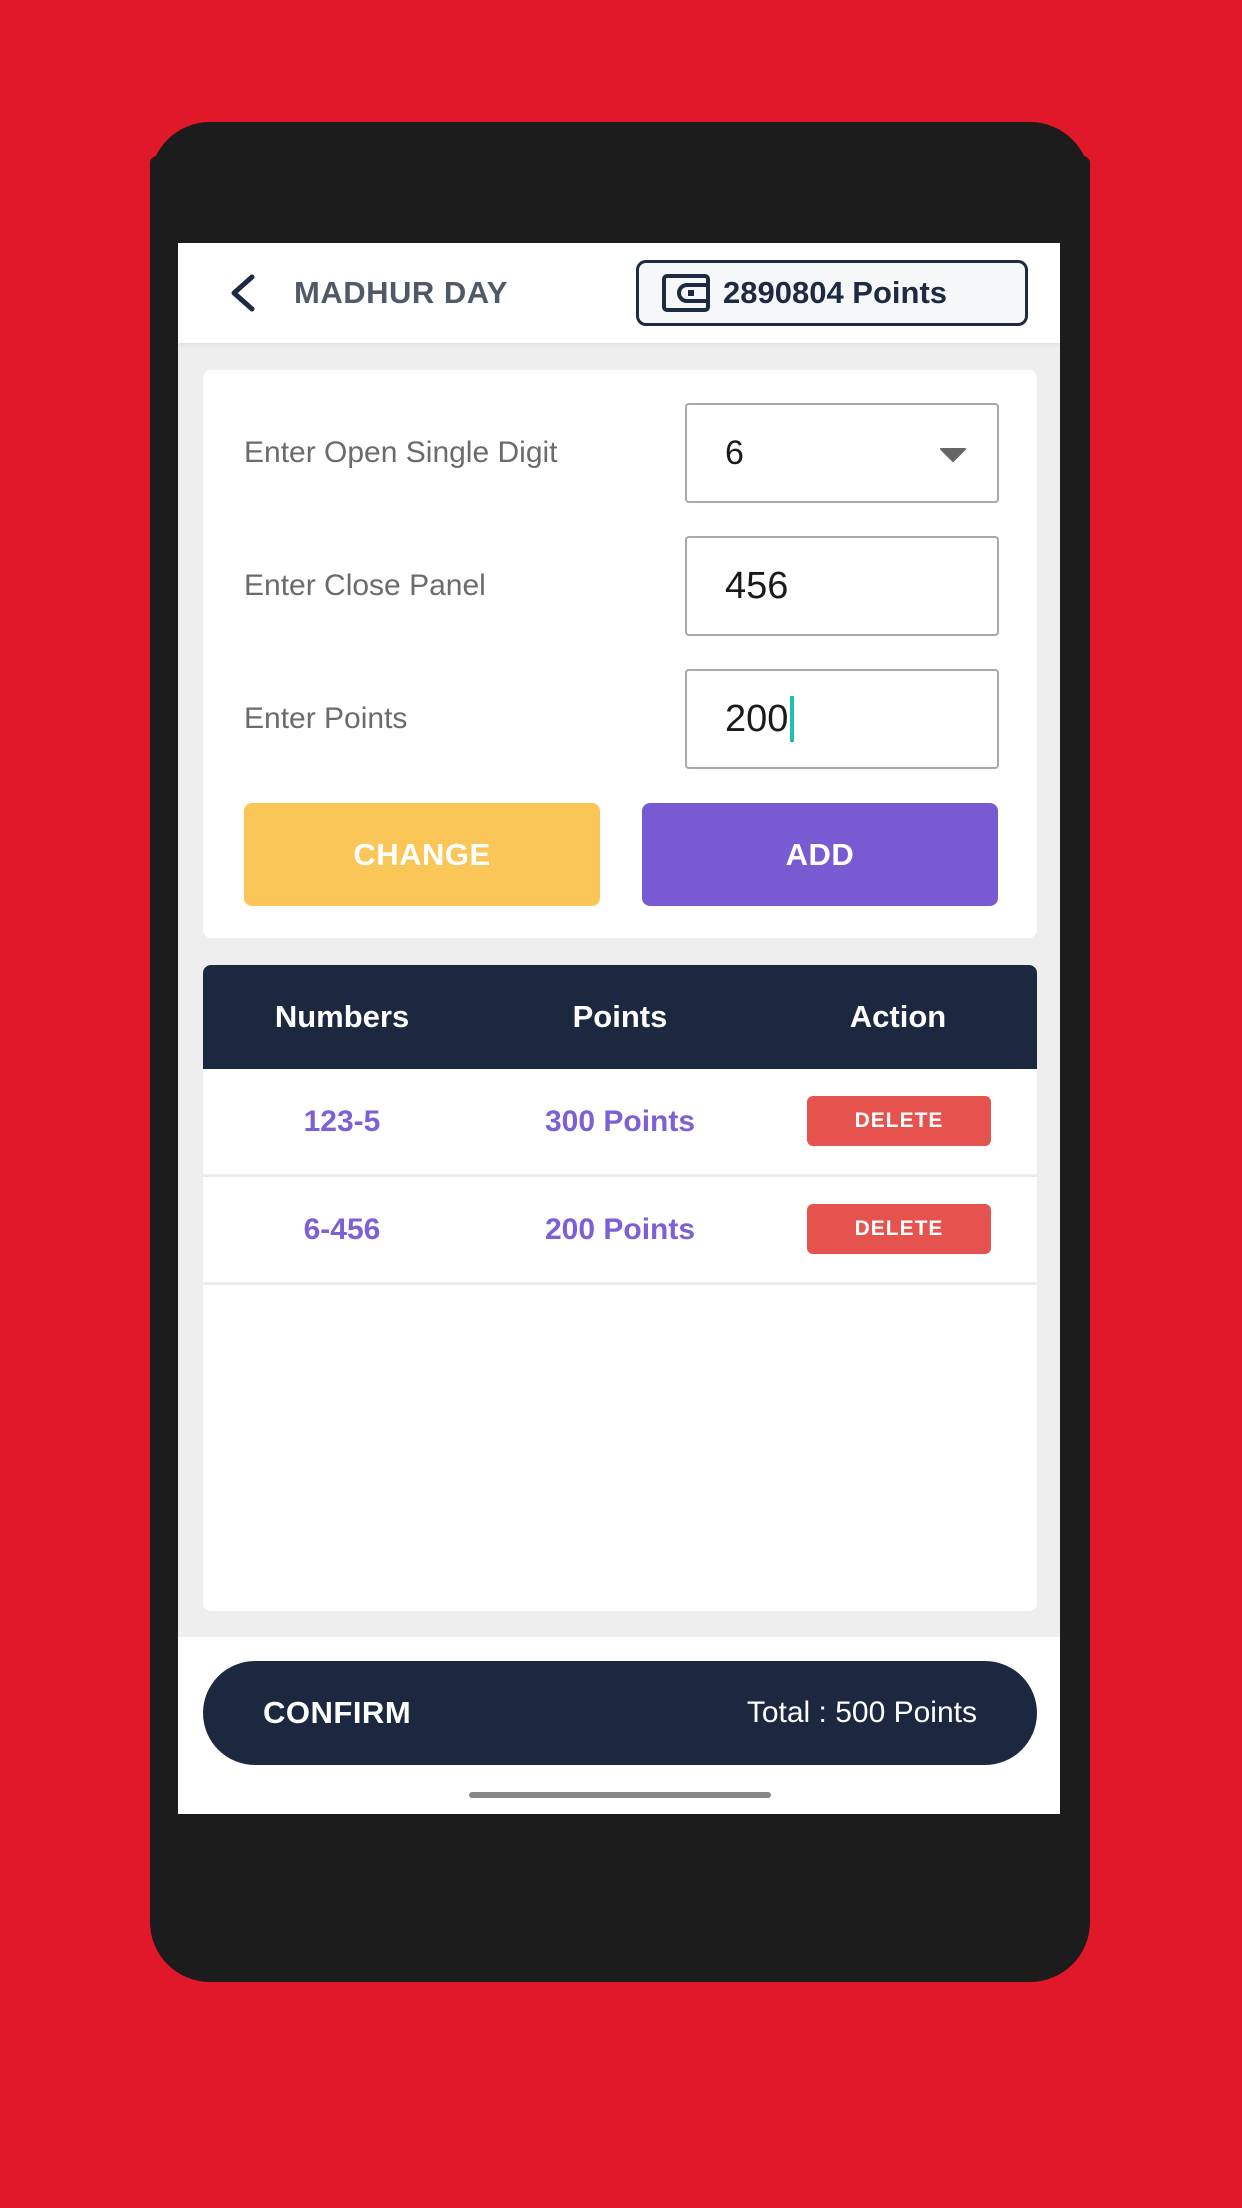 The image size is (1242, 2208). What do you see at coordinates (953, 455) in the screenshot?
I see `caret-down-icon` at bounding box center [953, 455].